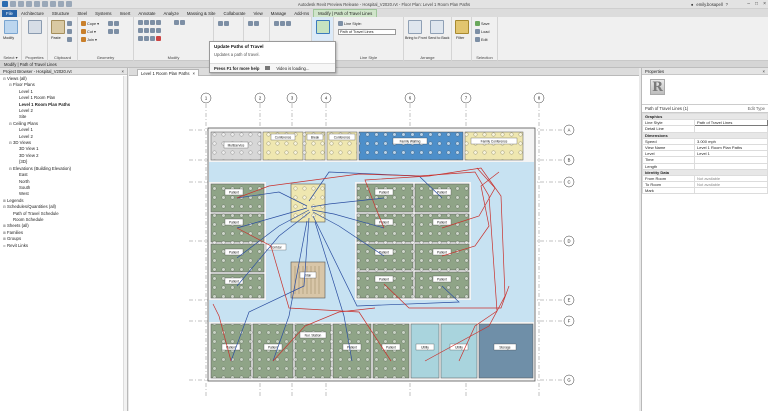  What do you see at coordinates (301, 13) in the screenshot?
I see `tab-add-ins: Add-Ins` at bounding box center [301, 13].